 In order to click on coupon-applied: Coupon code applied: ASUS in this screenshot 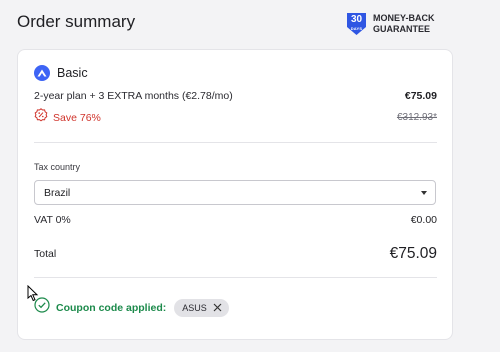, I will do `click(131, 307)`.